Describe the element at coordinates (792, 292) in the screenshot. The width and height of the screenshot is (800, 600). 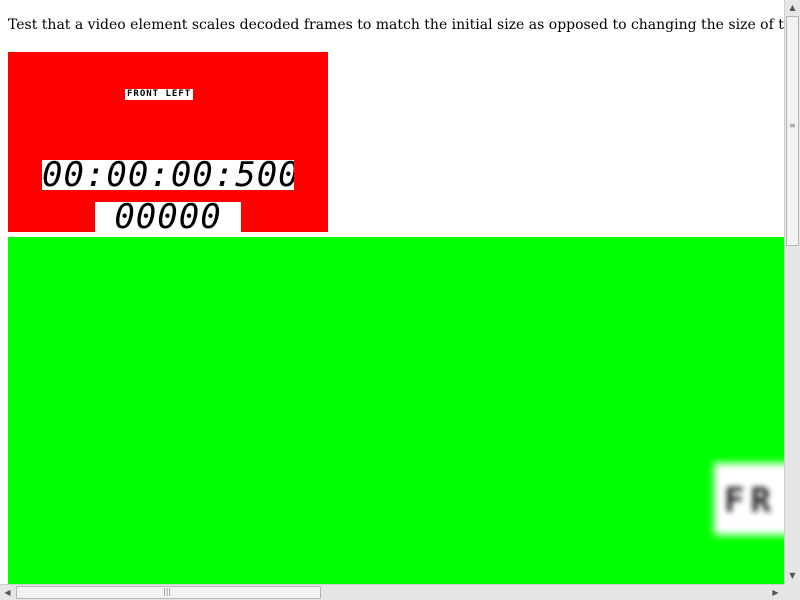
I see `vertical-scrollbar: ▲ ≡ ▼` at that location.